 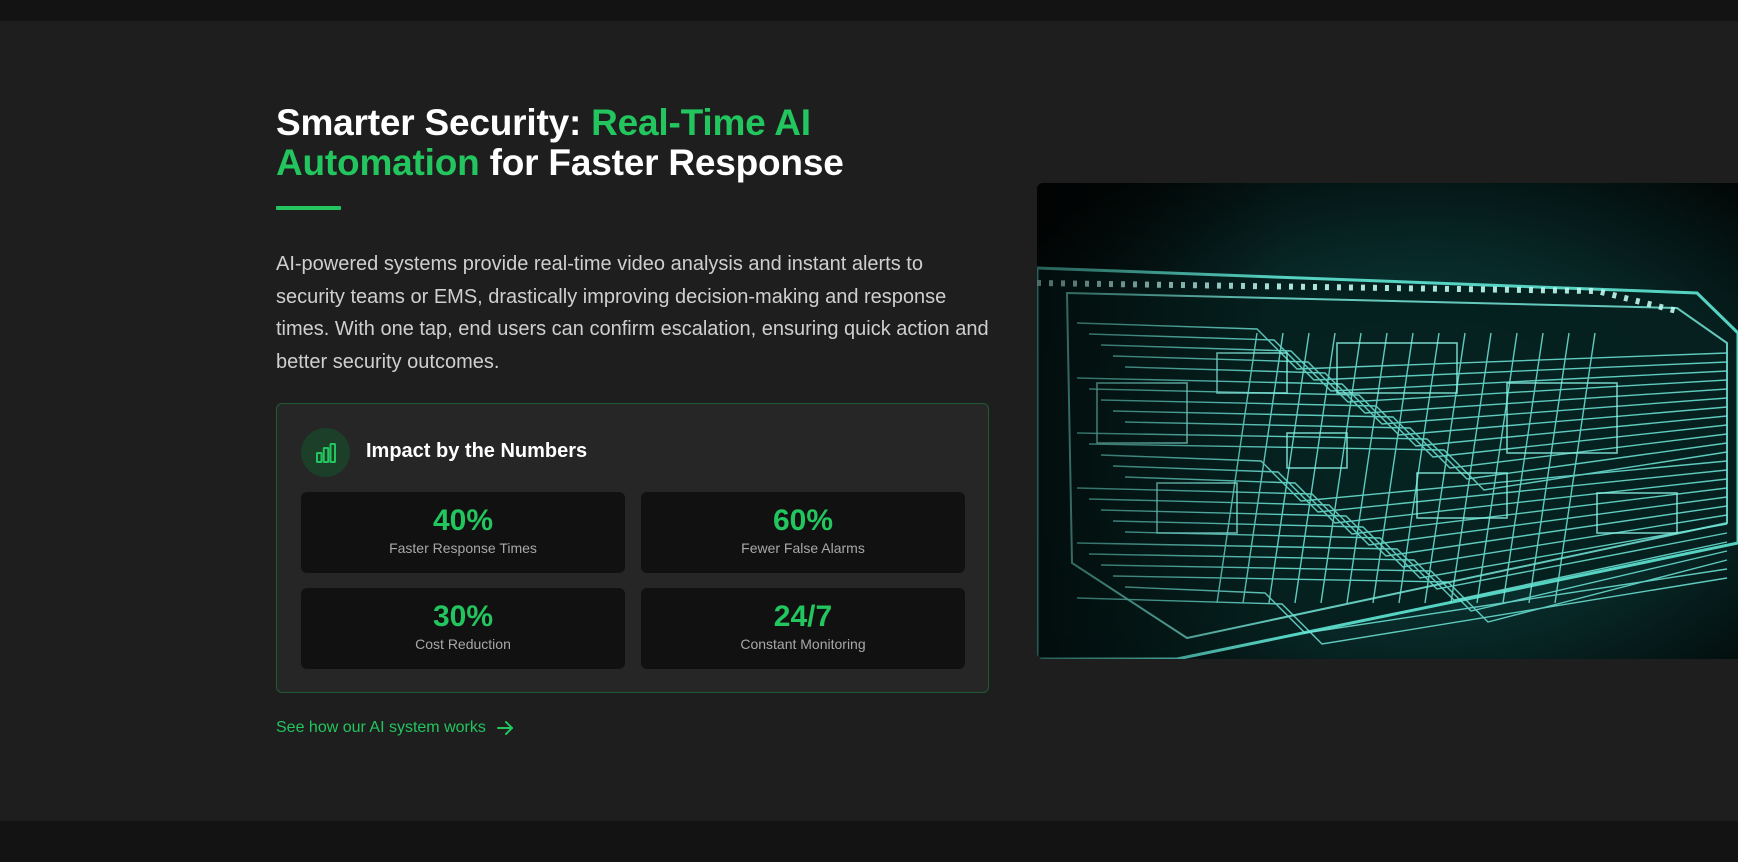 What do you see at coordinates (463, 520) in the screenshot?
I see `stat-value: 40%` at bounding box center [463, 520].